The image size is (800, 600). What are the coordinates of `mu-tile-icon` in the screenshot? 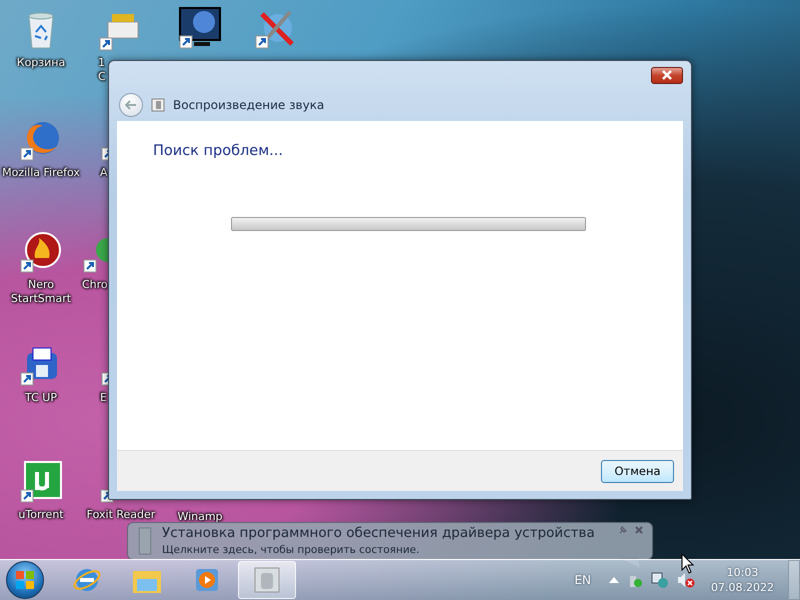 It's located at (41, 482).